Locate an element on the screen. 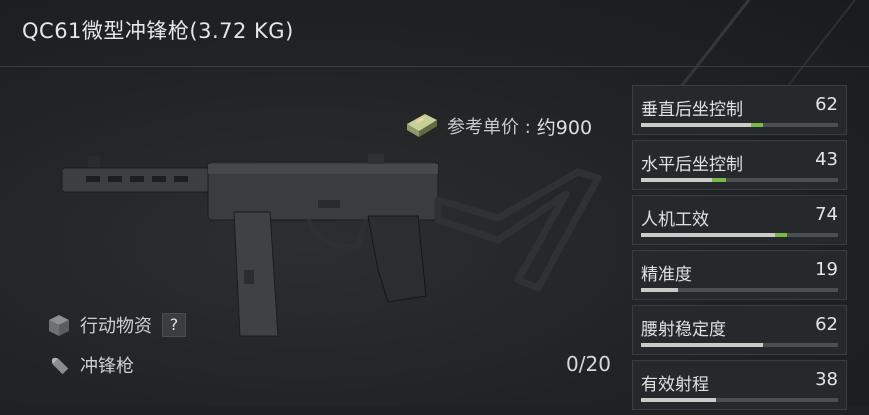 The width and height of the screenshot is (869, 415). reference-price: 参考单价 : 约900 is located at coordinates (497, 126).